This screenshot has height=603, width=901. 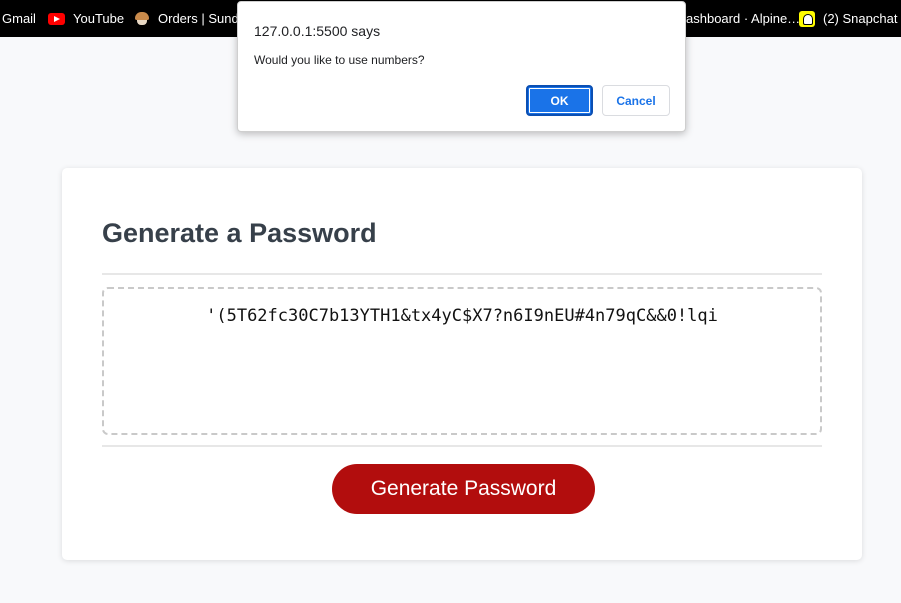 What do you see at coordinates (142, 18) in the screenshot?
I see `sundae-icon` at bounding box center [142, 18].